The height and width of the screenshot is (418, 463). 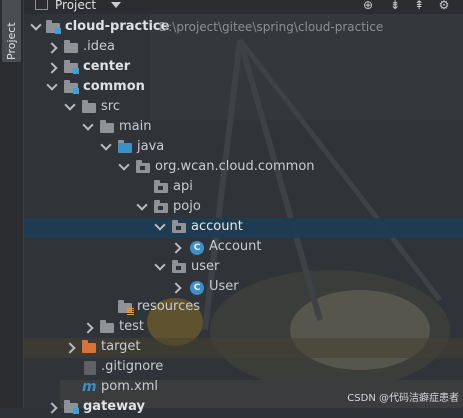 I want to click on idea-label: .idea, so click(x=99, y=46).